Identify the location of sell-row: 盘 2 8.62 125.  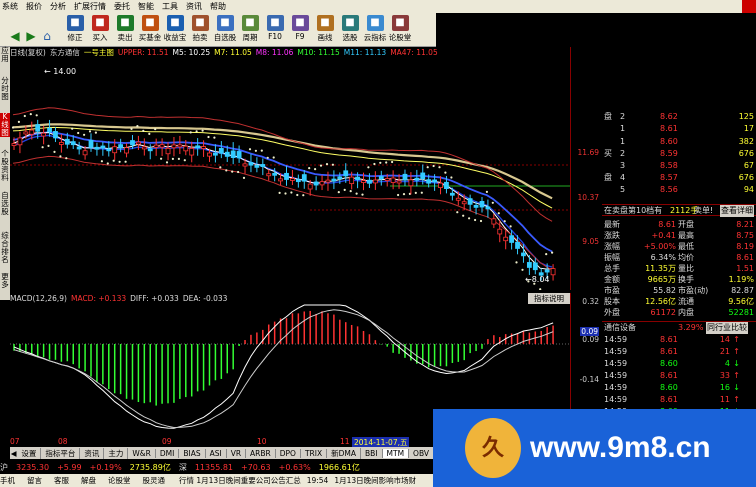
(679, 117).